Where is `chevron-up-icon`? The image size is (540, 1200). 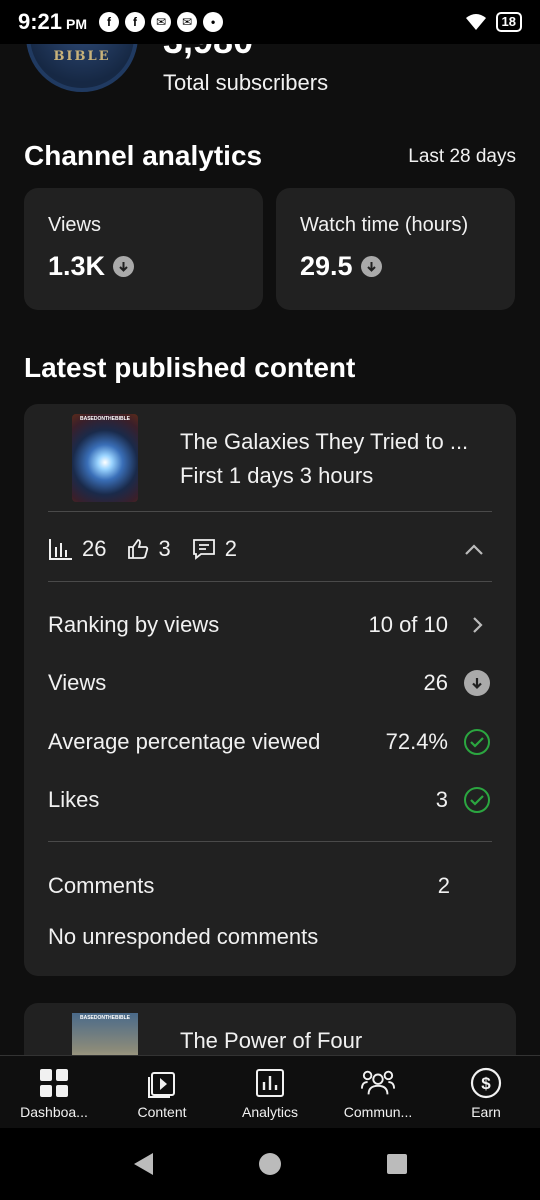
chevron-up-icon is located at coordinates (474, 550).